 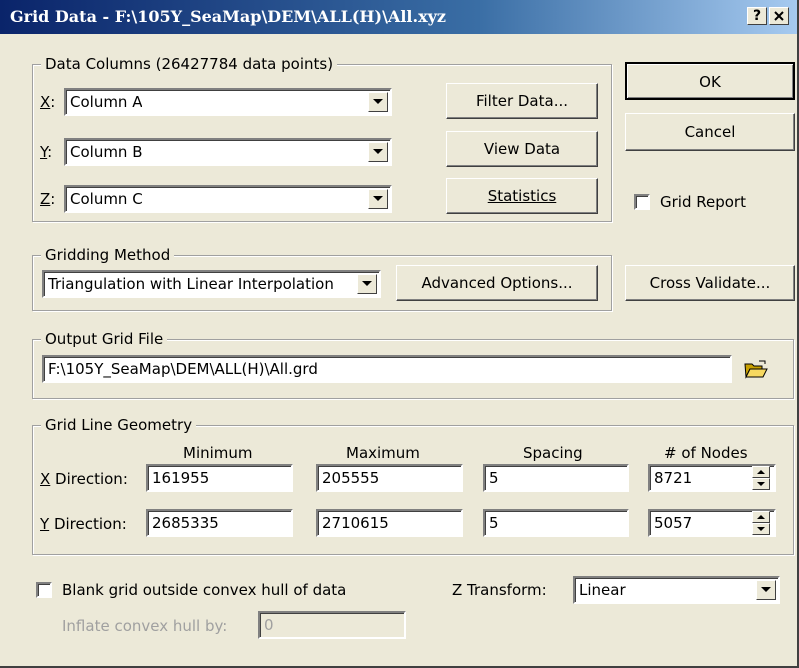 I want to click on z-column-label: Z:, so click(x=48, y=199).